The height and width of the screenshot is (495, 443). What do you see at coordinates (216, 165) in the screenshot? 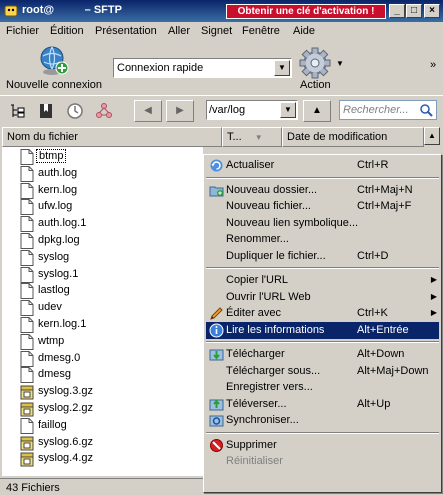
I see `refresh-icon` at bounding box center [216, 165].